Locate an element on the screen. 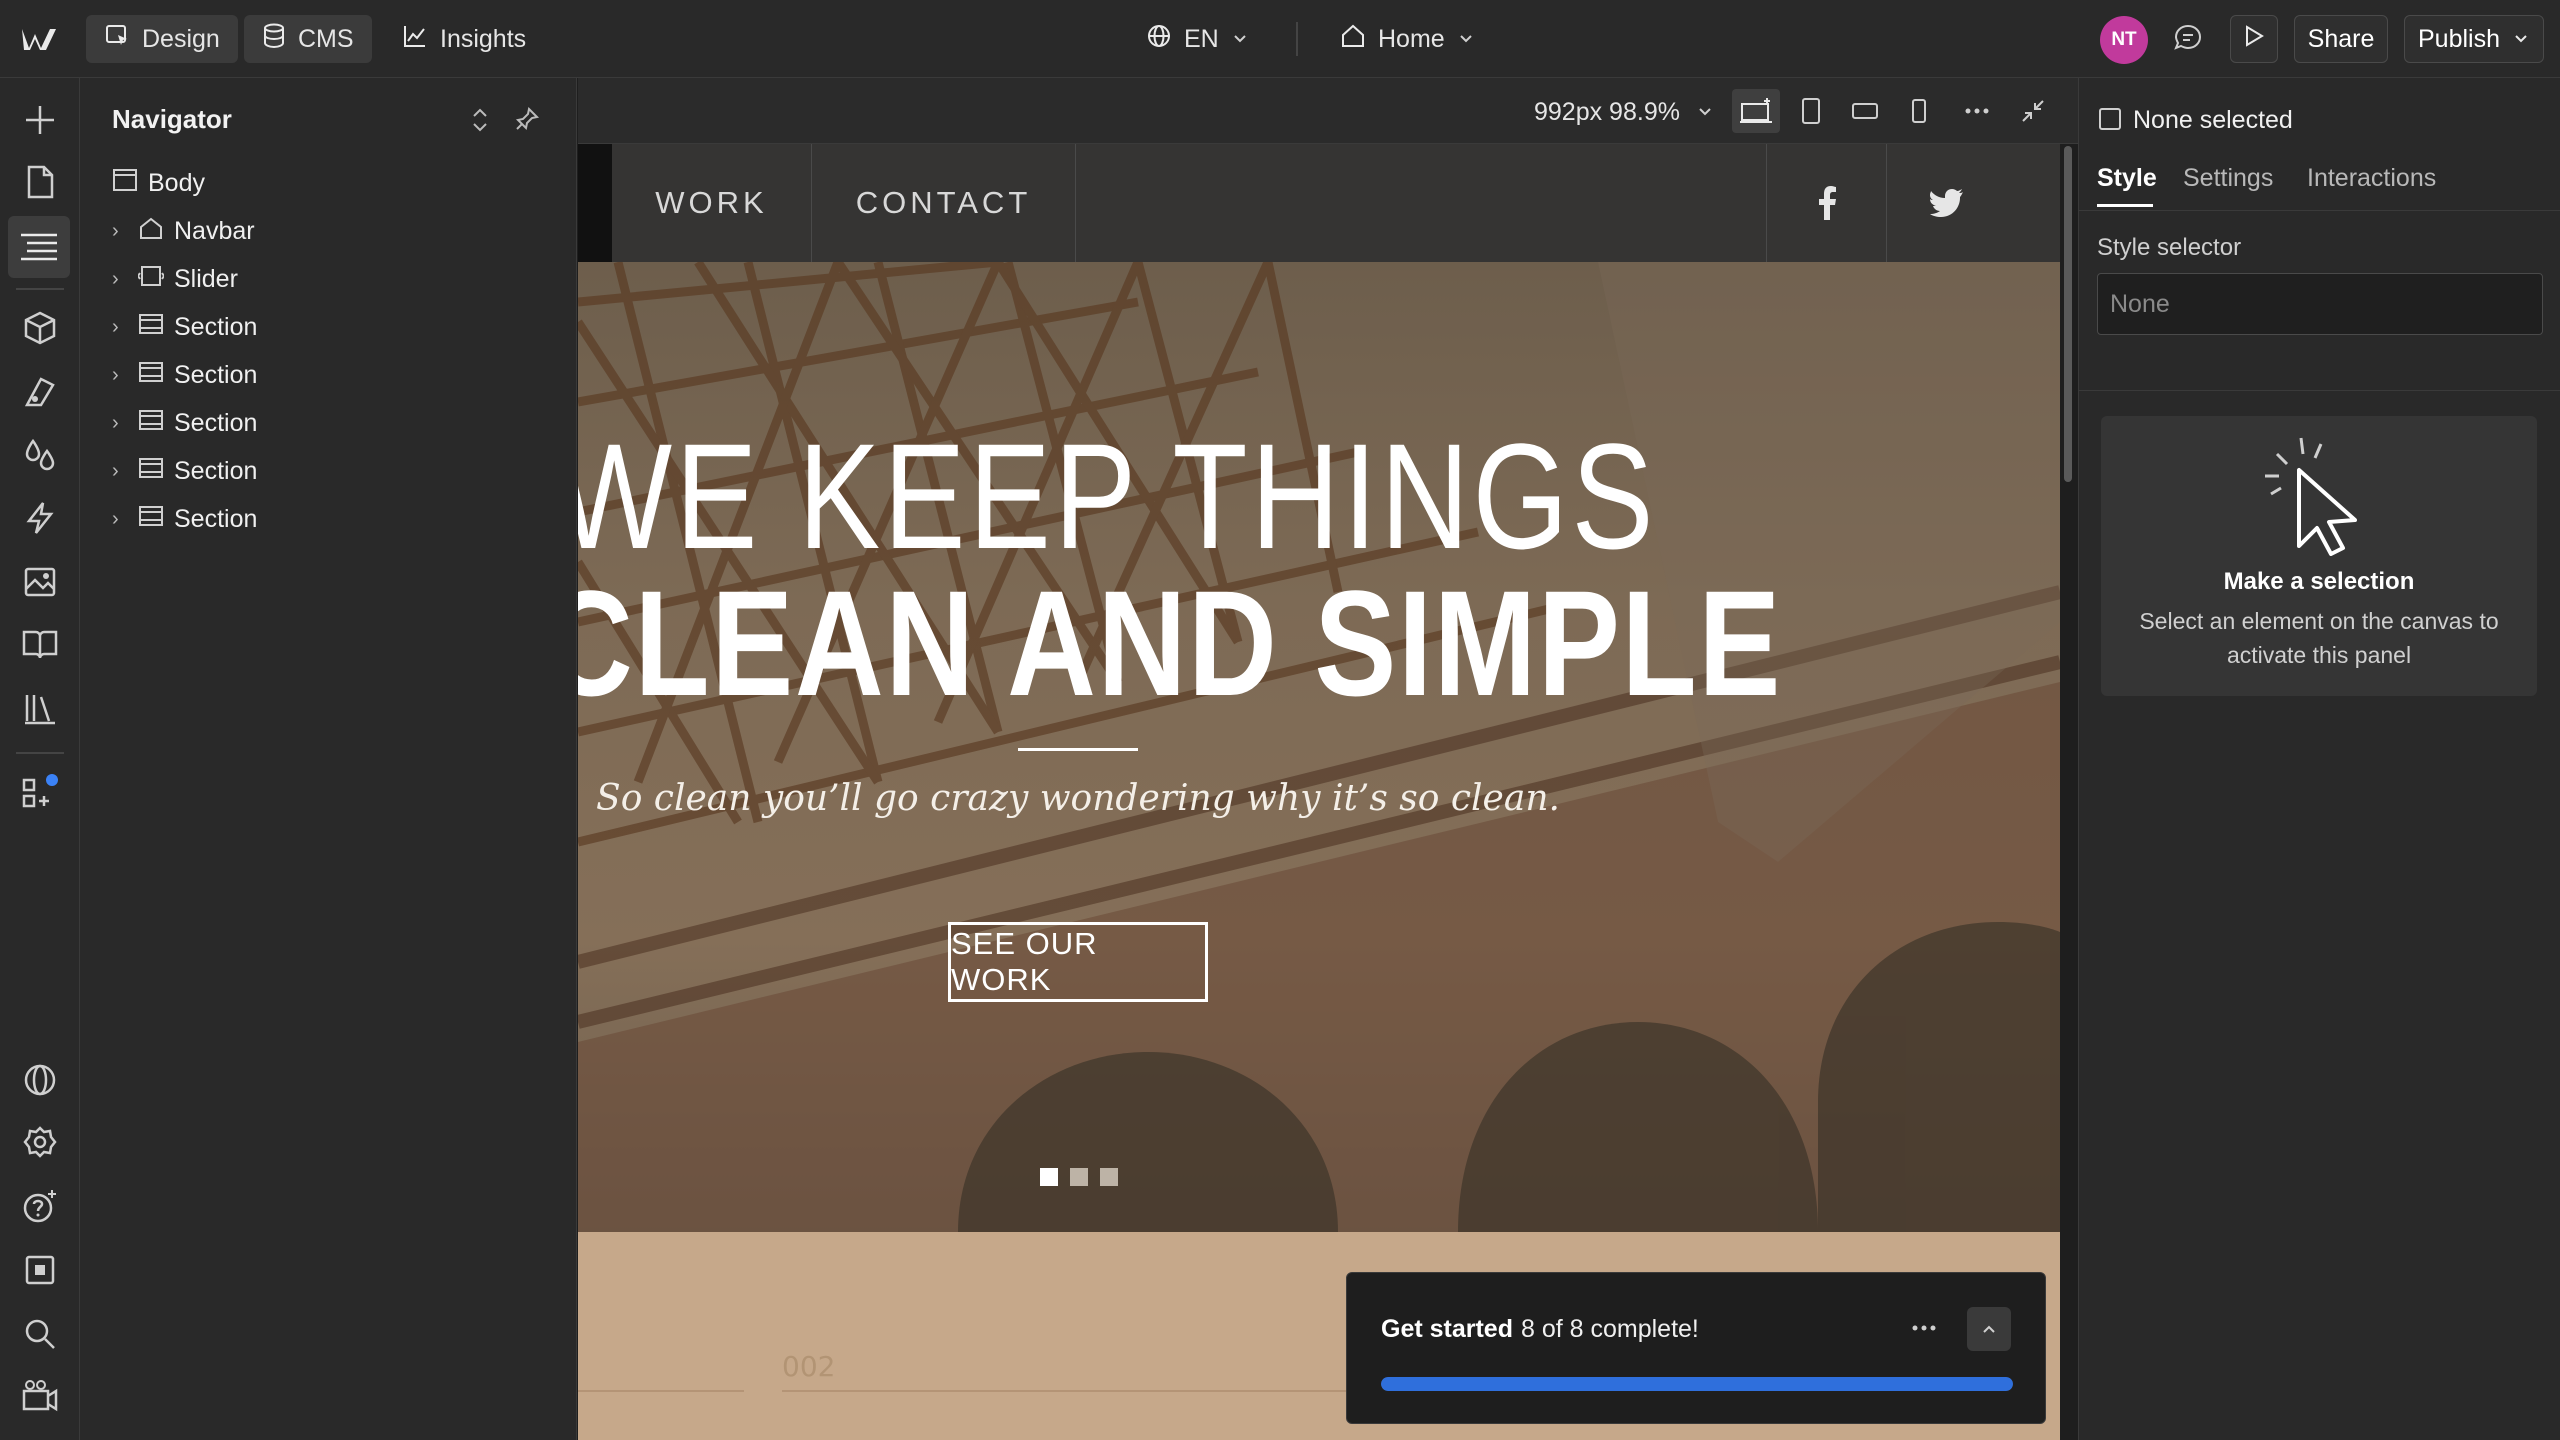  cms-button: CMS is located at coordinates (308, 39).